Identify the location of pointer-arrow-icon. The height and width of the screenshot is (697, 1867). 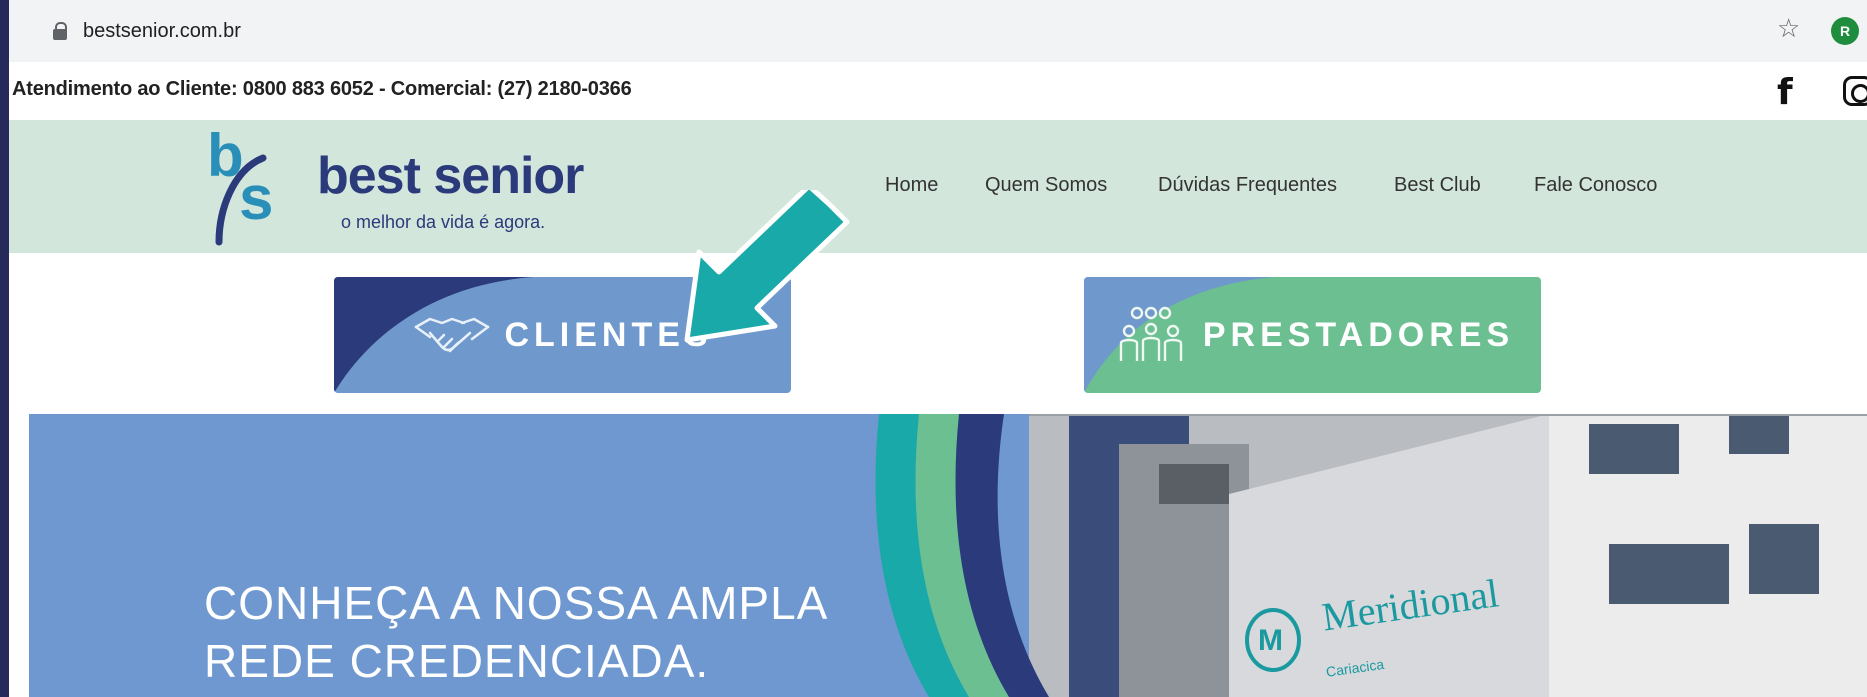
(767, 266).